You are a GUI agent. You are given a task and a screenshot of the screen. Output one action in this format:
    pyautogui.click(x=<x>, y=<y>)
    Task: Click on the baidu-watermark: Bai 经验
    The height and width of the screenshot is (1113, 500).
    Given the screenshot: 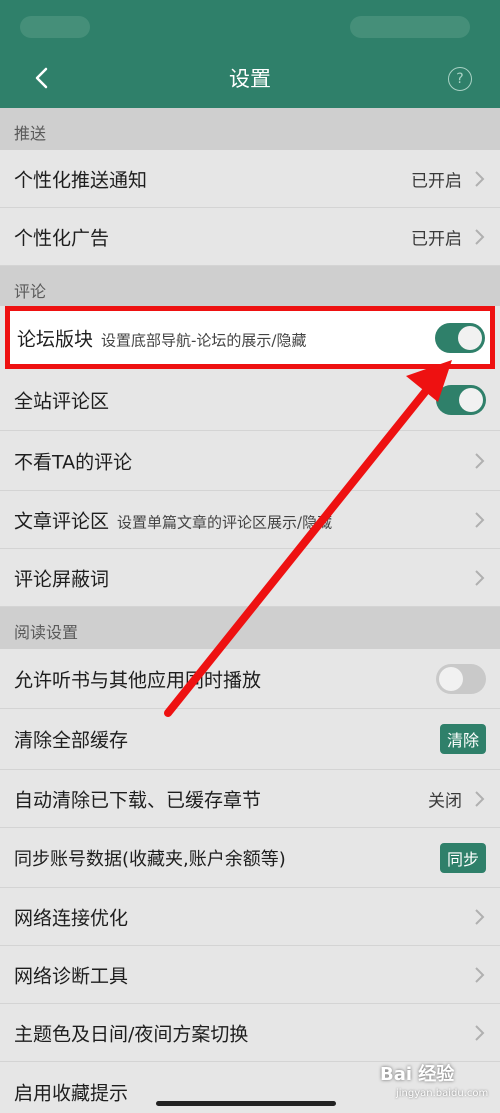 What is the action you would take?
    pyautogui.click(x=417, y=1074)
    